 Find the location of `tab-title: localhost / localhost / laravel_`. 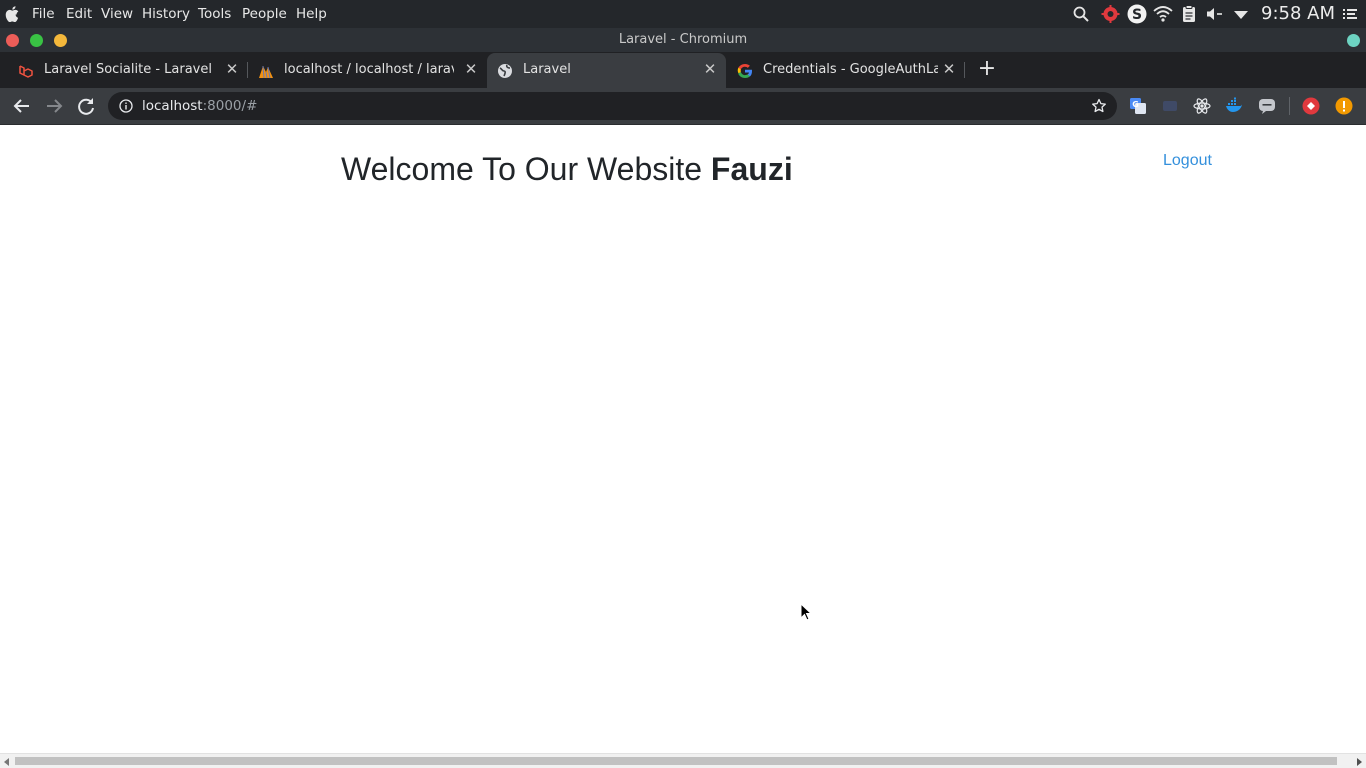

tab-title: localhost / localhost / laravel_ is located at coordinates (369, 69).